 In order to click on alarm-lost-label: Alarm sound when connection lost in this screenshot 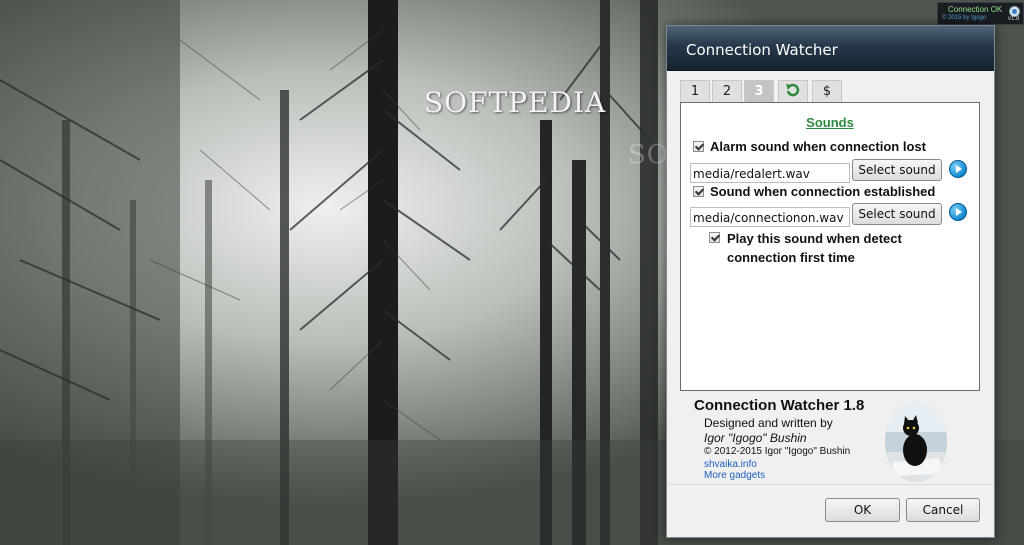, I will do `click(818, 146)`.